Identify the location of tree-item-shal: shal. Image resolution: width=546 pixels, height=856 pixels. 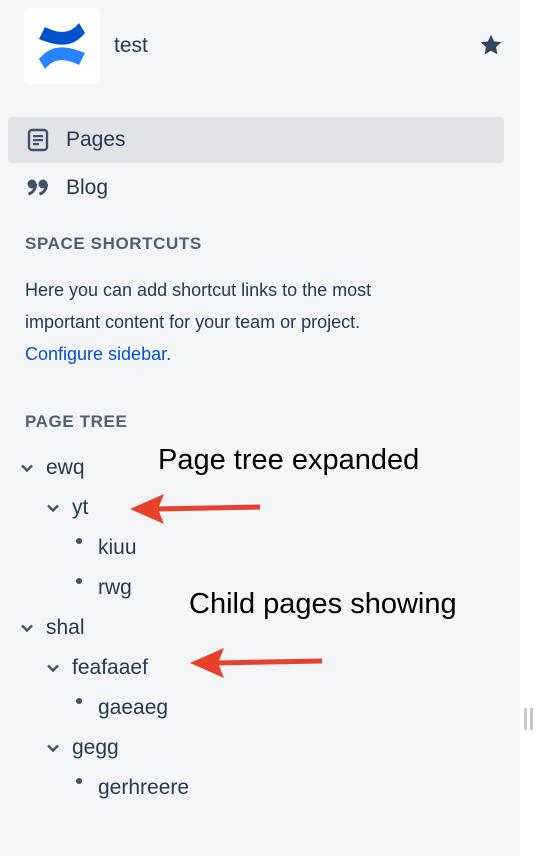
(52, 628).